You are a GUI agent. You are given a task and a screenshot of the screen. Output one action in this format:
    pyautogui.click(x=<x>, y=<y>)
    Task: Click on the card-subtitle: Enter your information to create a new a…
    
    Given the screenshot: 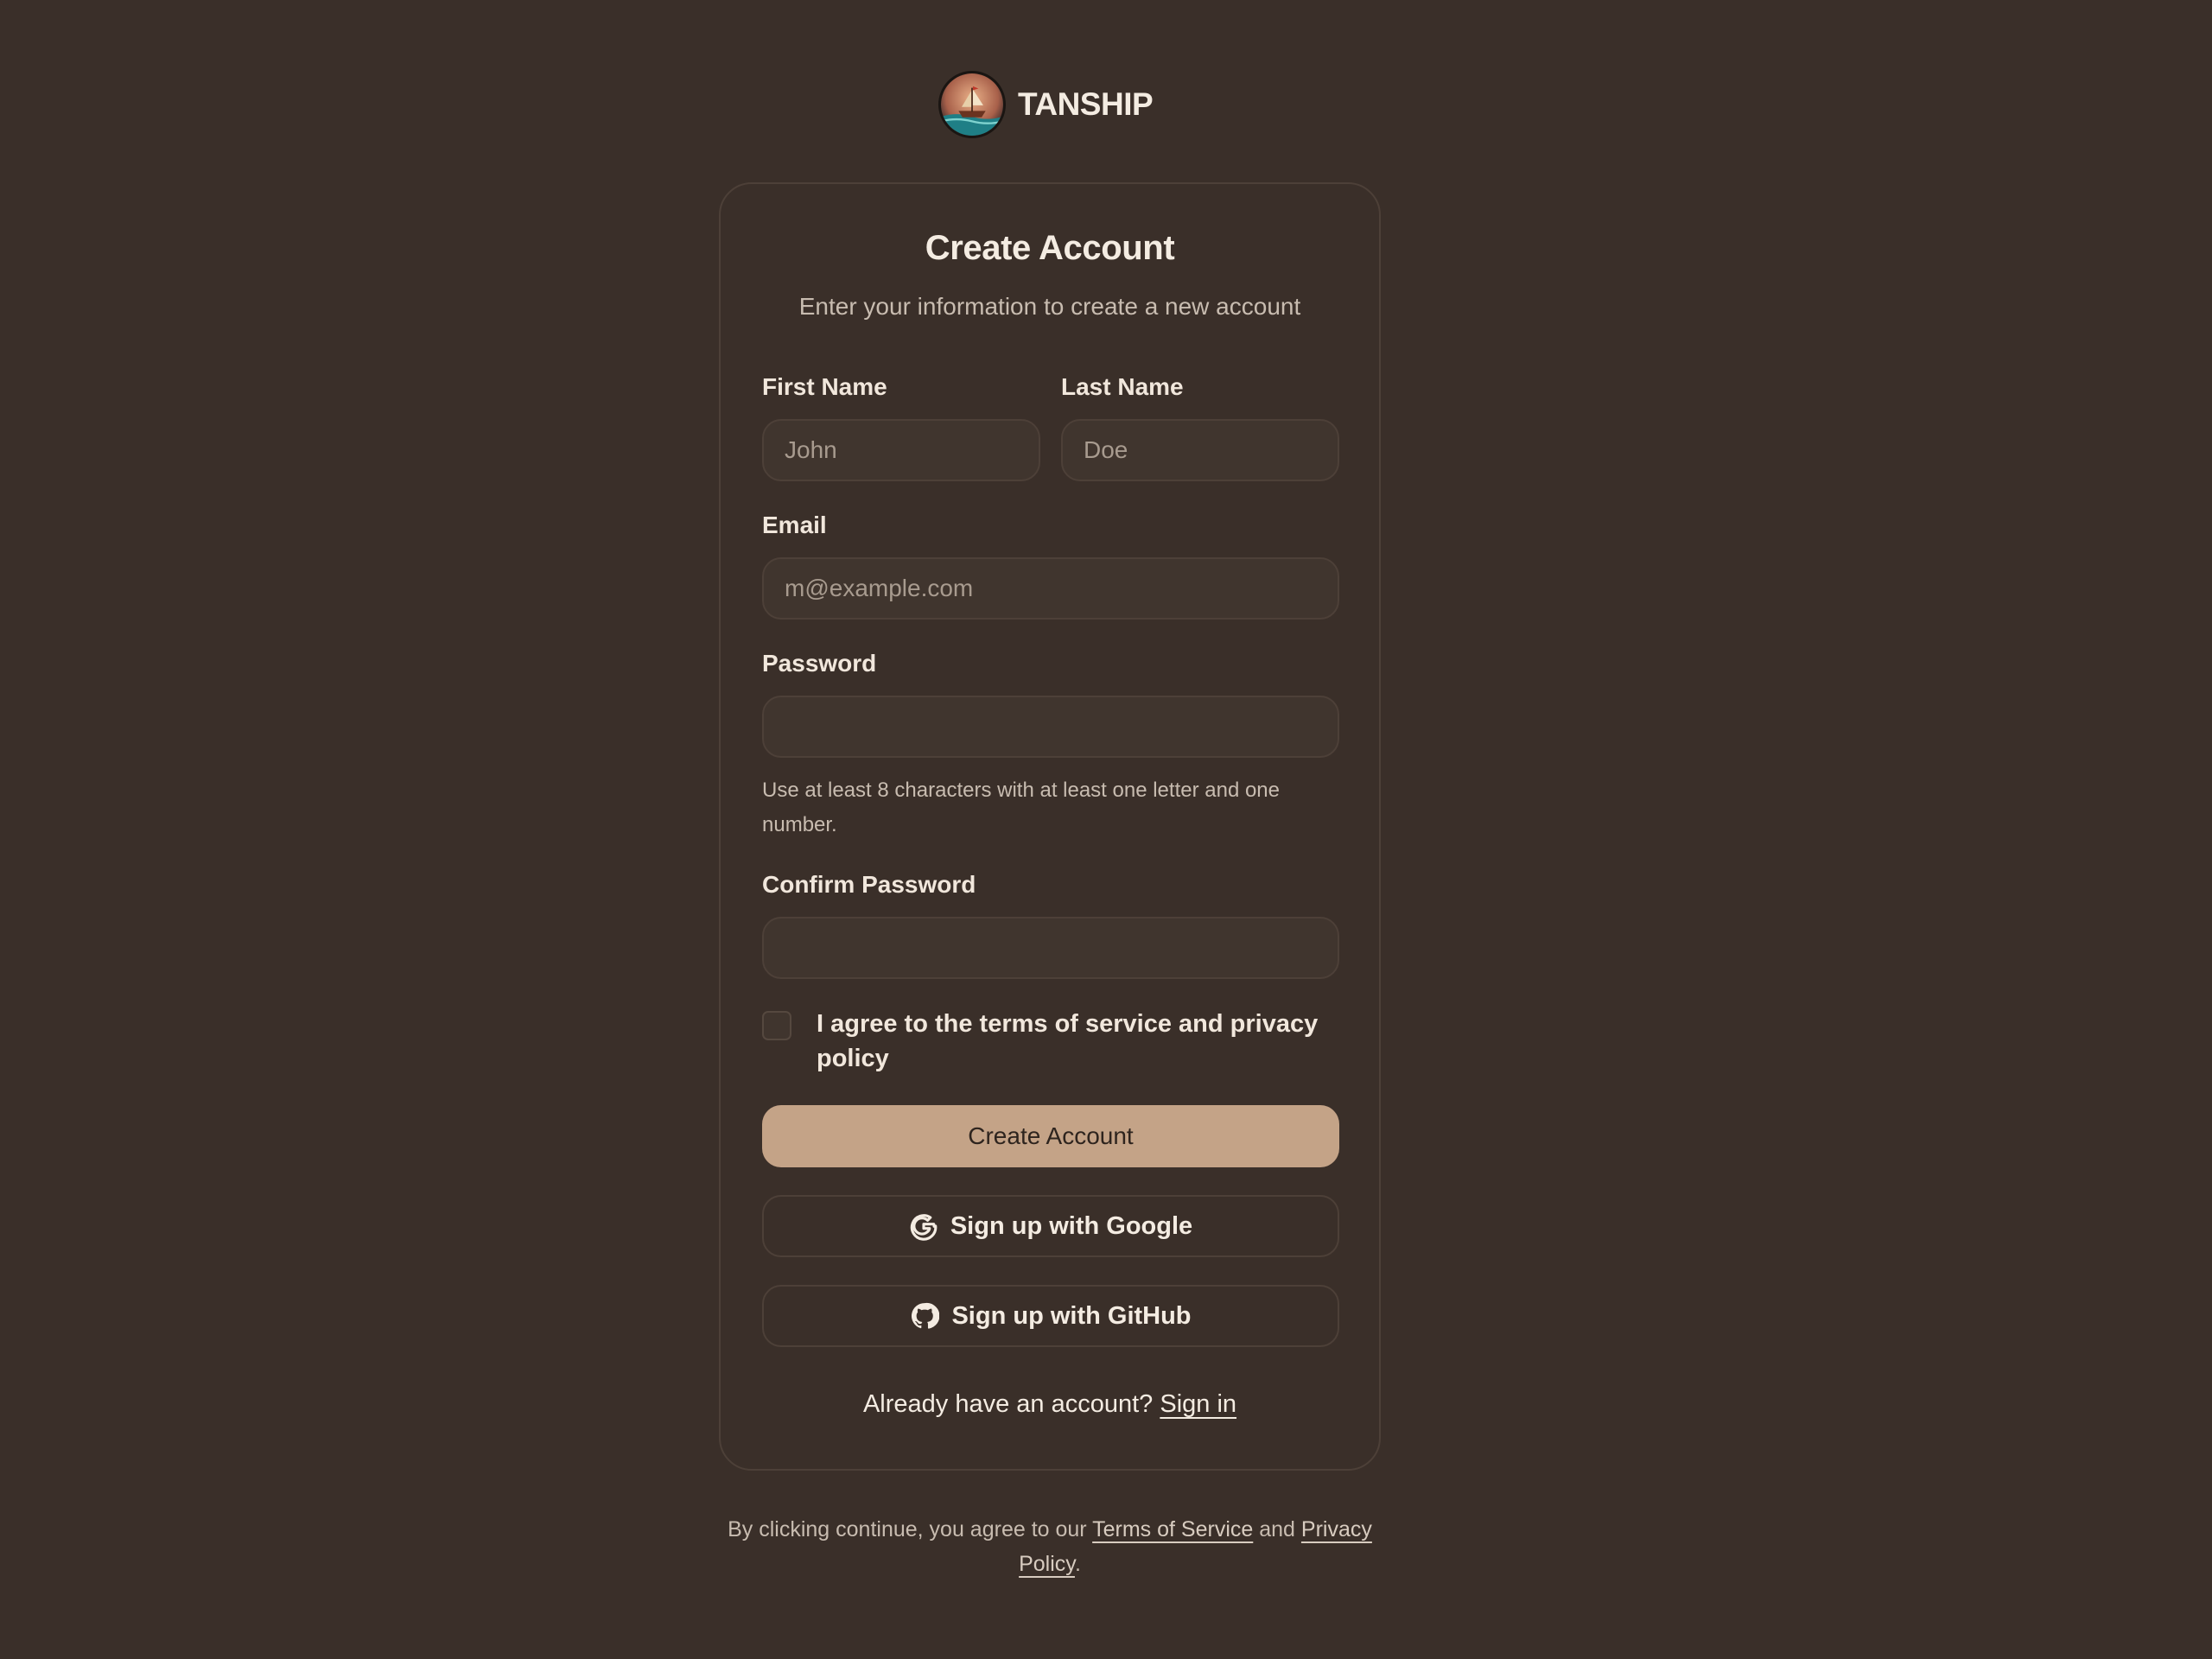 What is the action you would take?
    pyautogui.click(x=1049, y=306)
    